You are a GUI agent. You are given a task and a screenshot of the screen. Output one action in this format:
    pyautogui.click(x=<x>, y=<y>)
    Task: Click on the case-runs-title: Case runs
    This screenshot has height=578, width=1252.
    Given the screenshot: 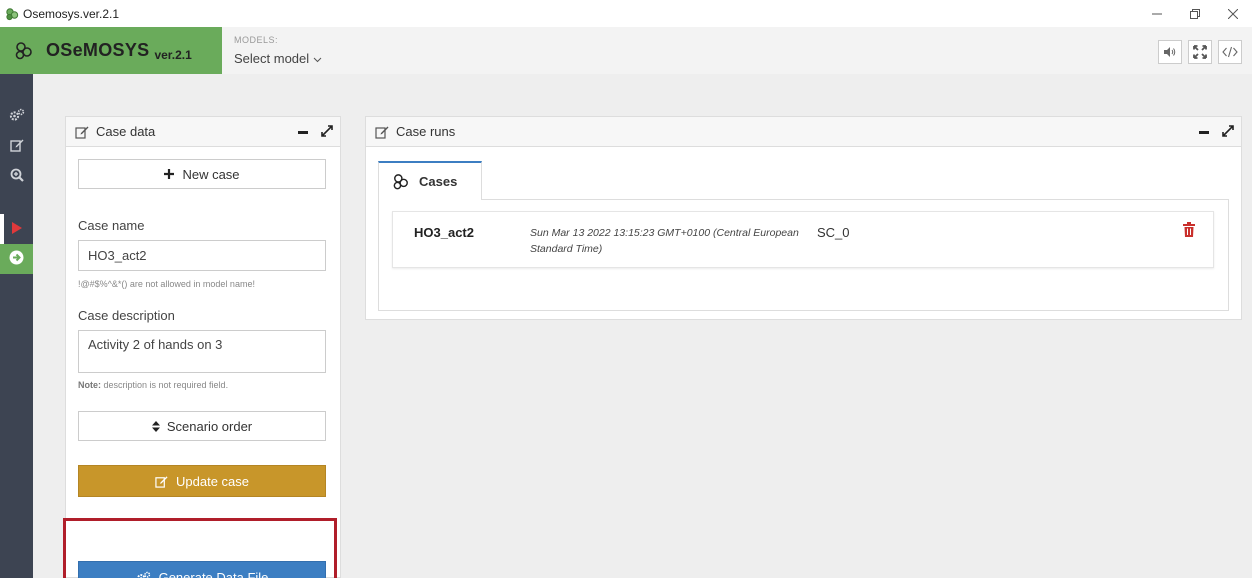 What is the action you would take?
    pyautogui.click(x=426, y=131)
    